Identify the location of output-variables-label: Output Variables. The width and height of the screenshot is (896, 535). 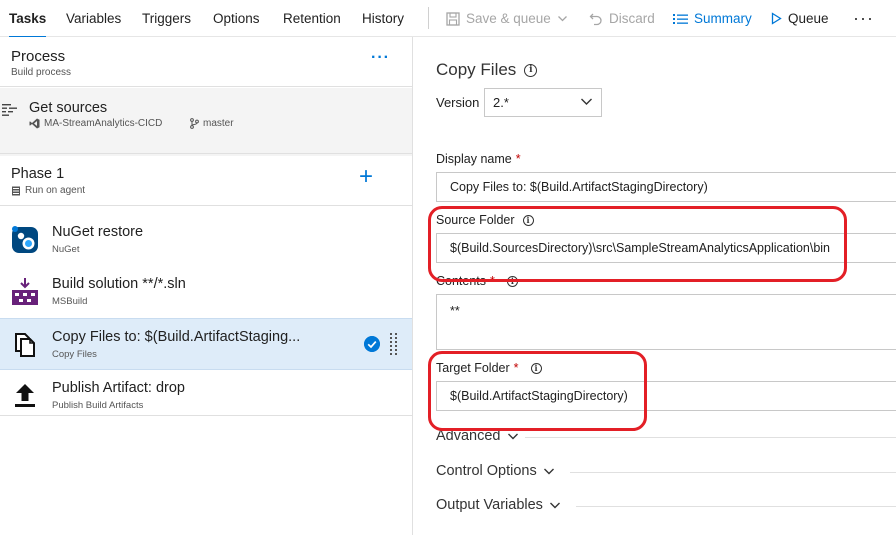
(489, 505).